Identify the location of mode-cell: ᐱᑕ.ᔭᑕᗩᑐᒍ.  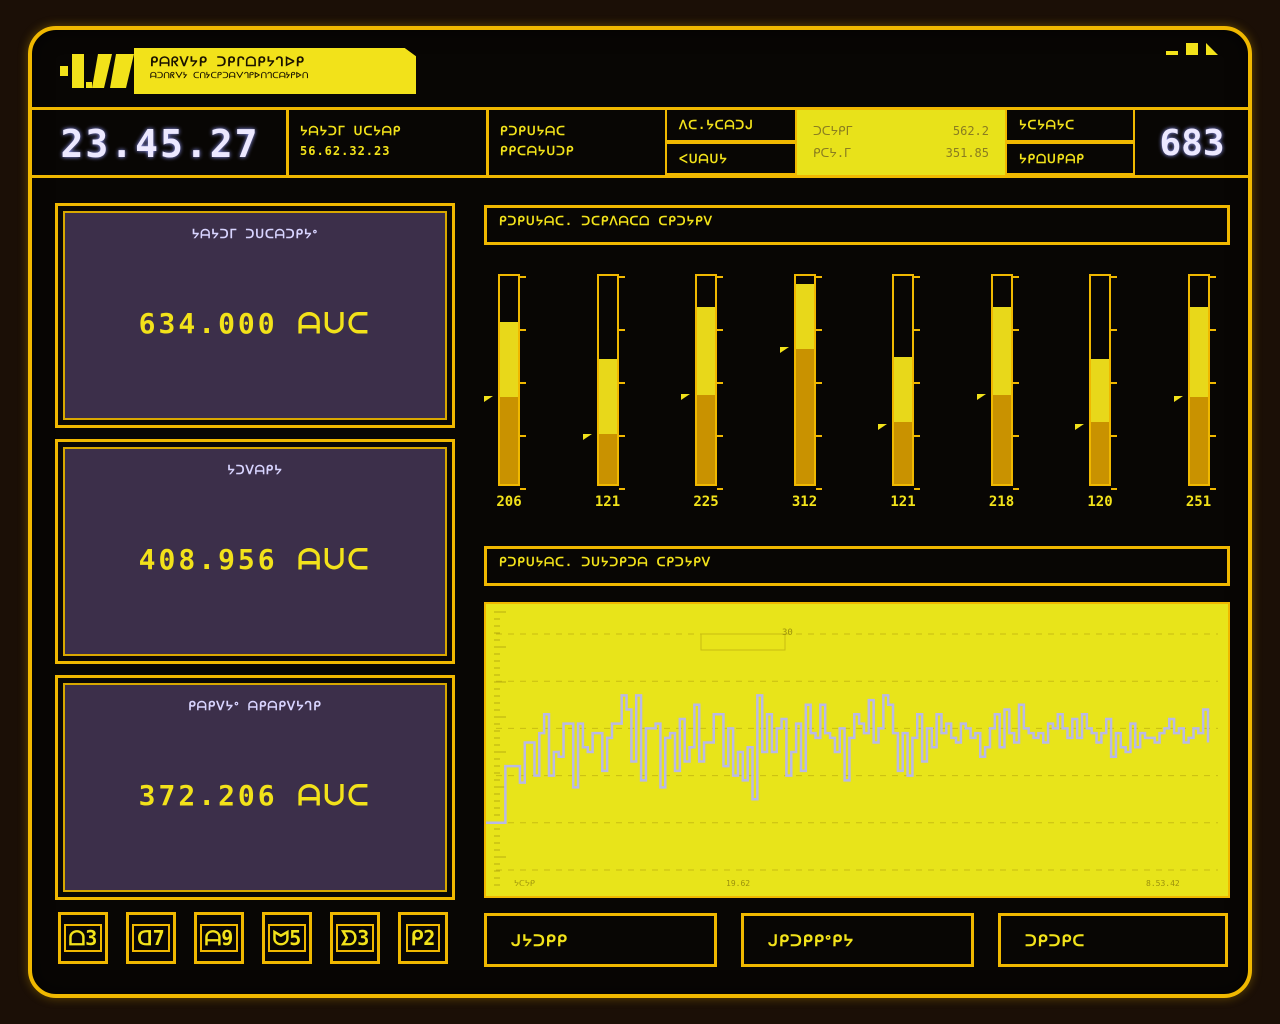
(731, 125).